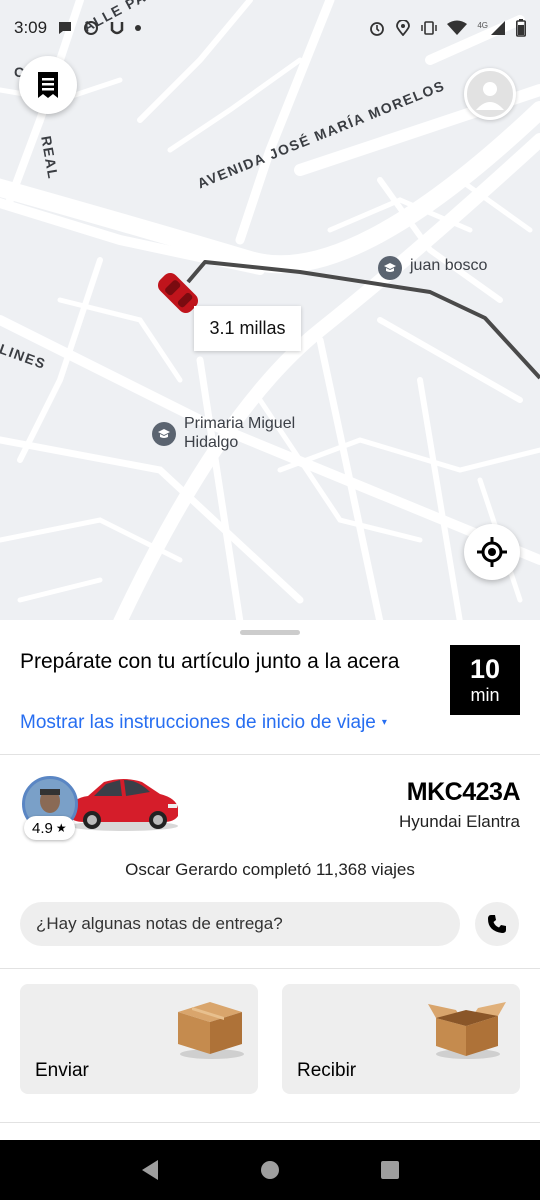 Image resolution: width=540 pixels, height=1200 pixels. I want to click on whatsapp-icon, so click(91, 28).